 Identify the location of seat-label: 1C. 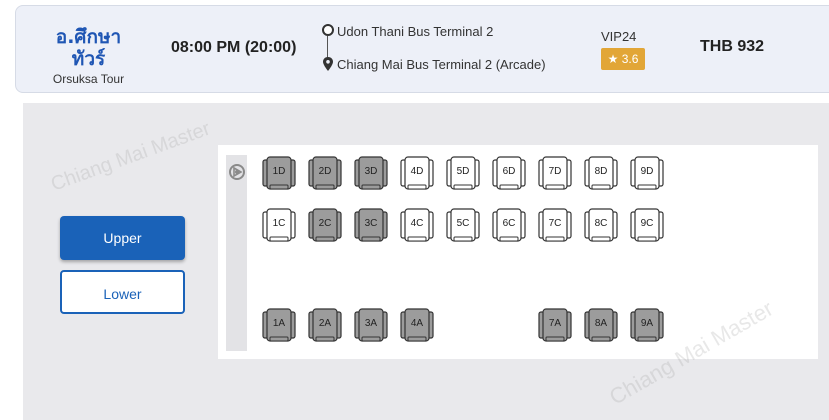
(279, 223).